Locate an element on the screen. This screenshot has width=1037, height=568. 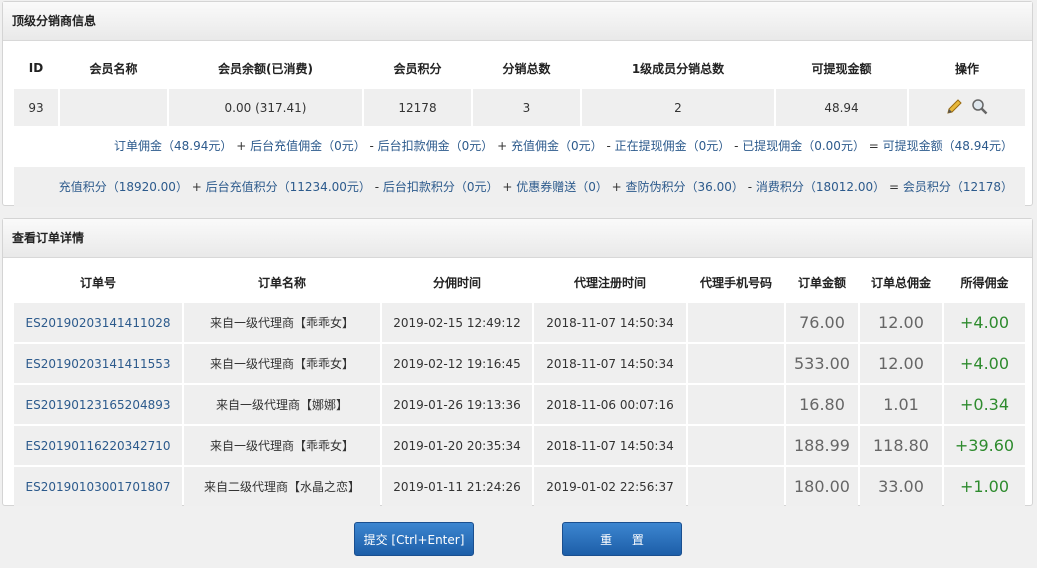
col-order-no: 订单号 is located at coordinates (97, 282).